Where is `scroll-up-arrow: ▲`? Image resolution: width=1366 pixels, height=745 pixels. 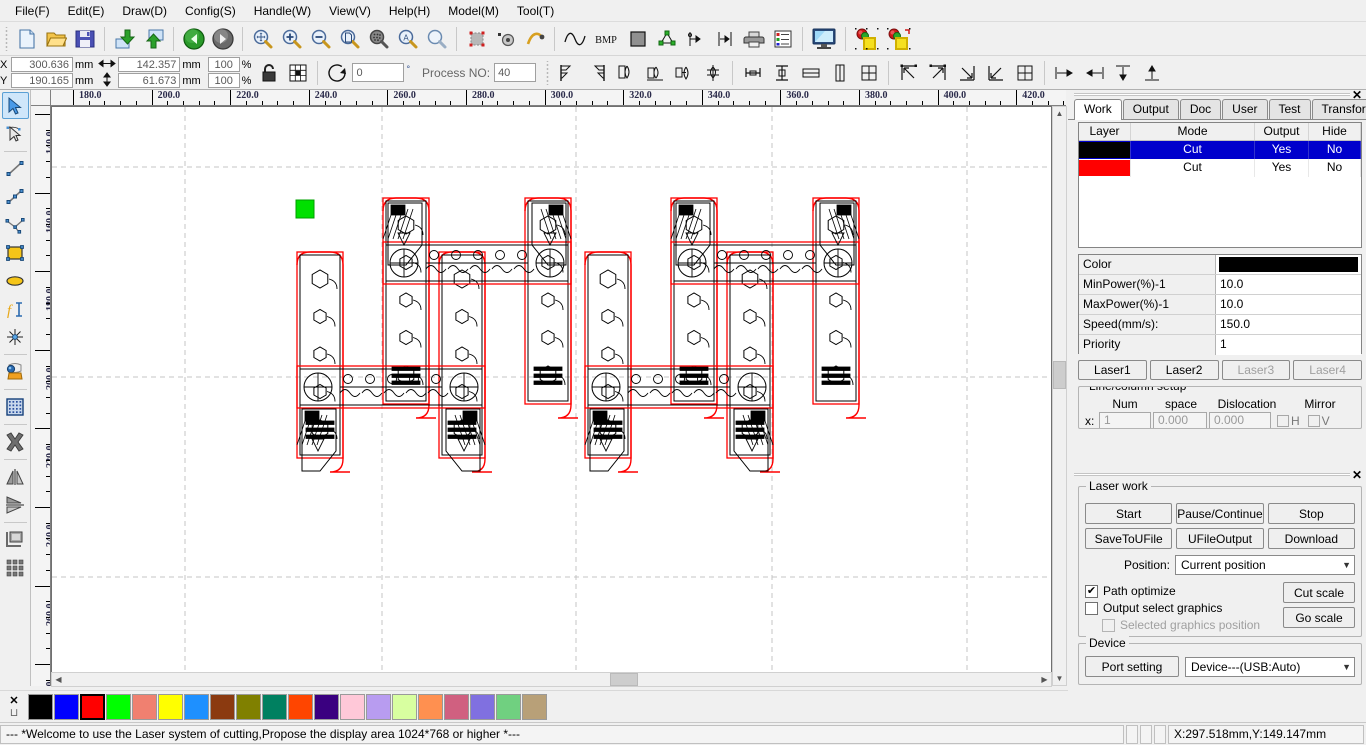
scroll-up-arrow: ▲ is located at coordinates (1059, 113).